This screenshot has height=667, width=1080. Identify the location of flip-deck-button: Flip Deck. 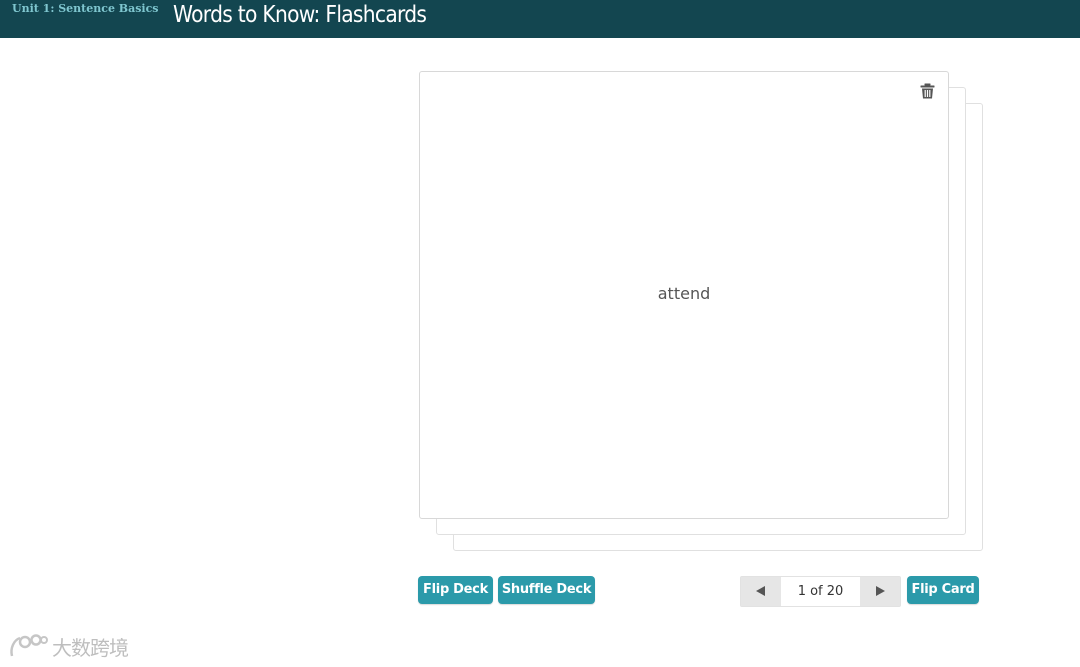
(455, 590).